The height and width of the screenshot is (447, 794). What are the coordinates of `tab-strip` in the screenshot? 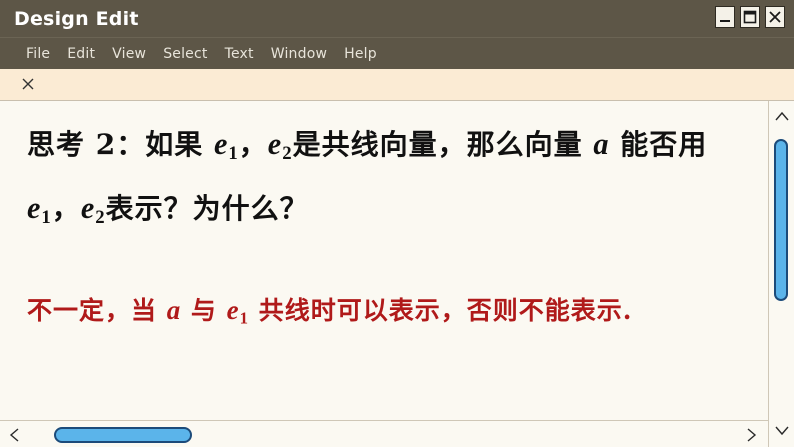 It's located at (397, 85).